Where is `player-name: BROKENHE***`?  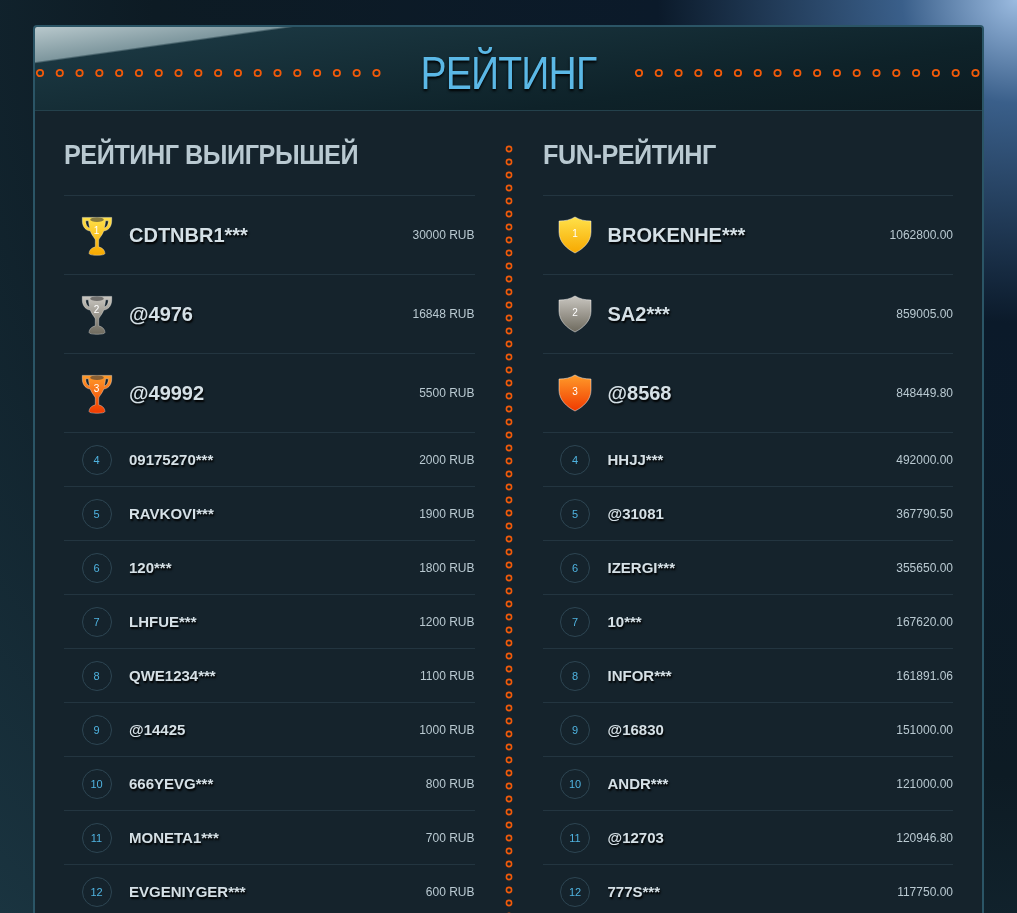 player-name: BROKENHE*** is located at coordinates (677, 235).